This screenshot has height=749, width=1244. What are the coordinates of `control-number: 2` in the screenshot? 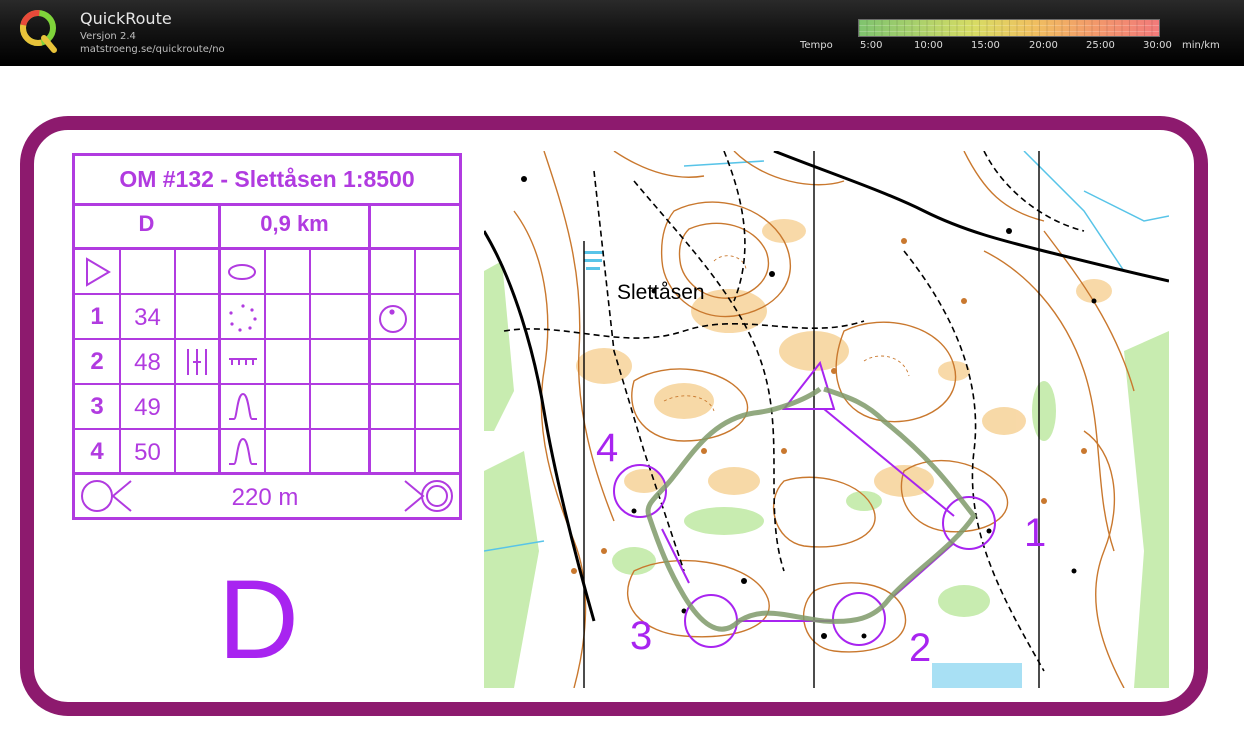 It's located at (97, 361).